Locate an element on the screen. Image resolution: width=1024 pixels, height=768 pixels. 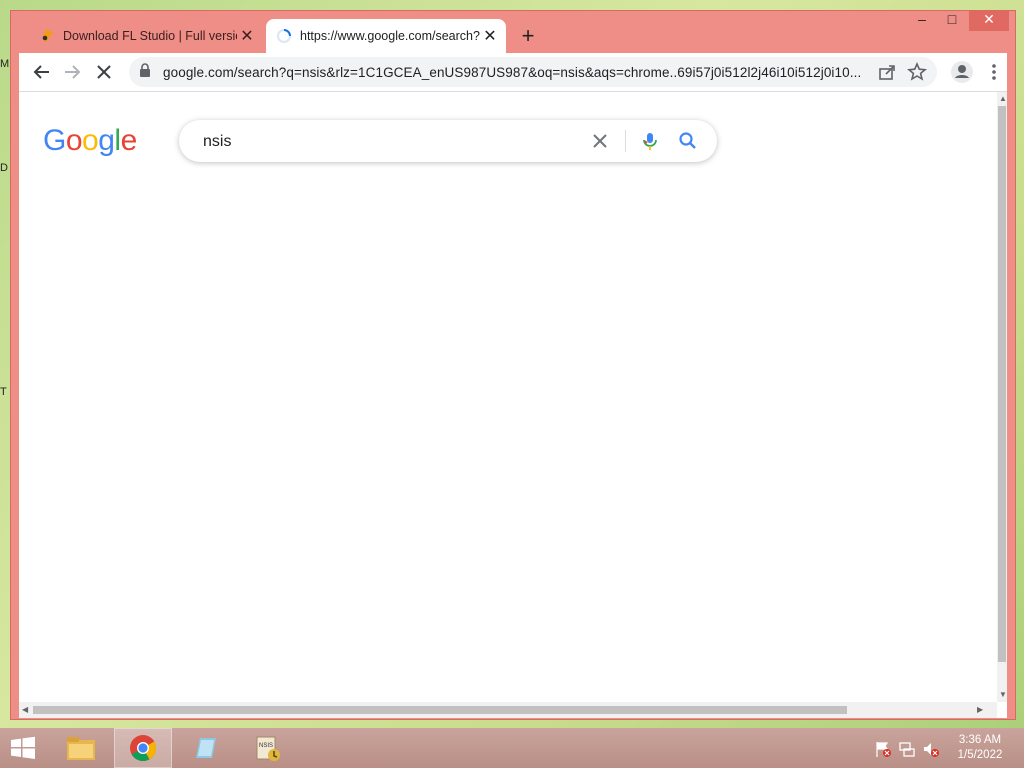
start-button is located at coordinates (23, 748).